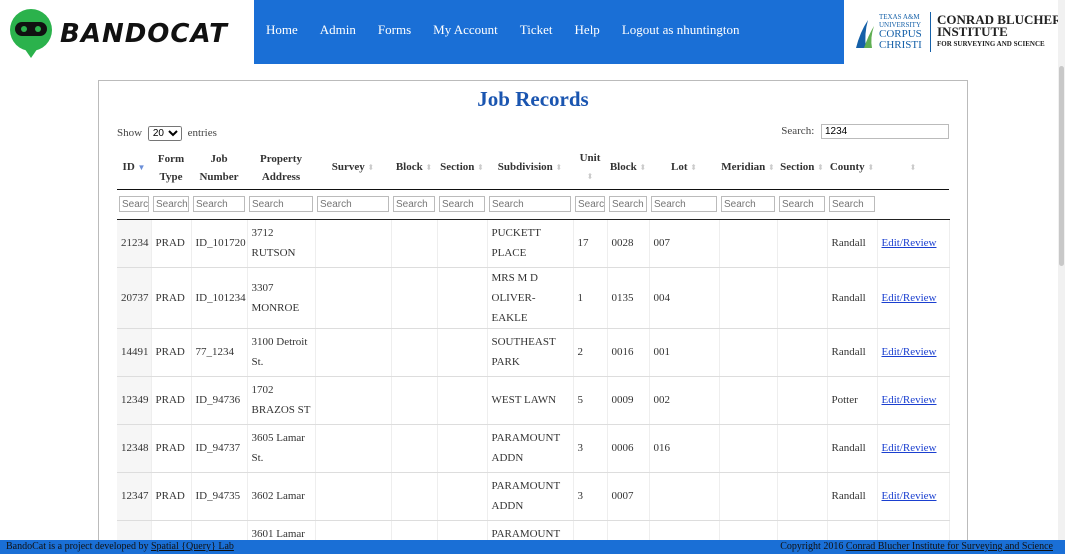 Image resolution: width=1065 pixels, height=554 pixels. I want to click on nav-home: Home, so click(282, 30).